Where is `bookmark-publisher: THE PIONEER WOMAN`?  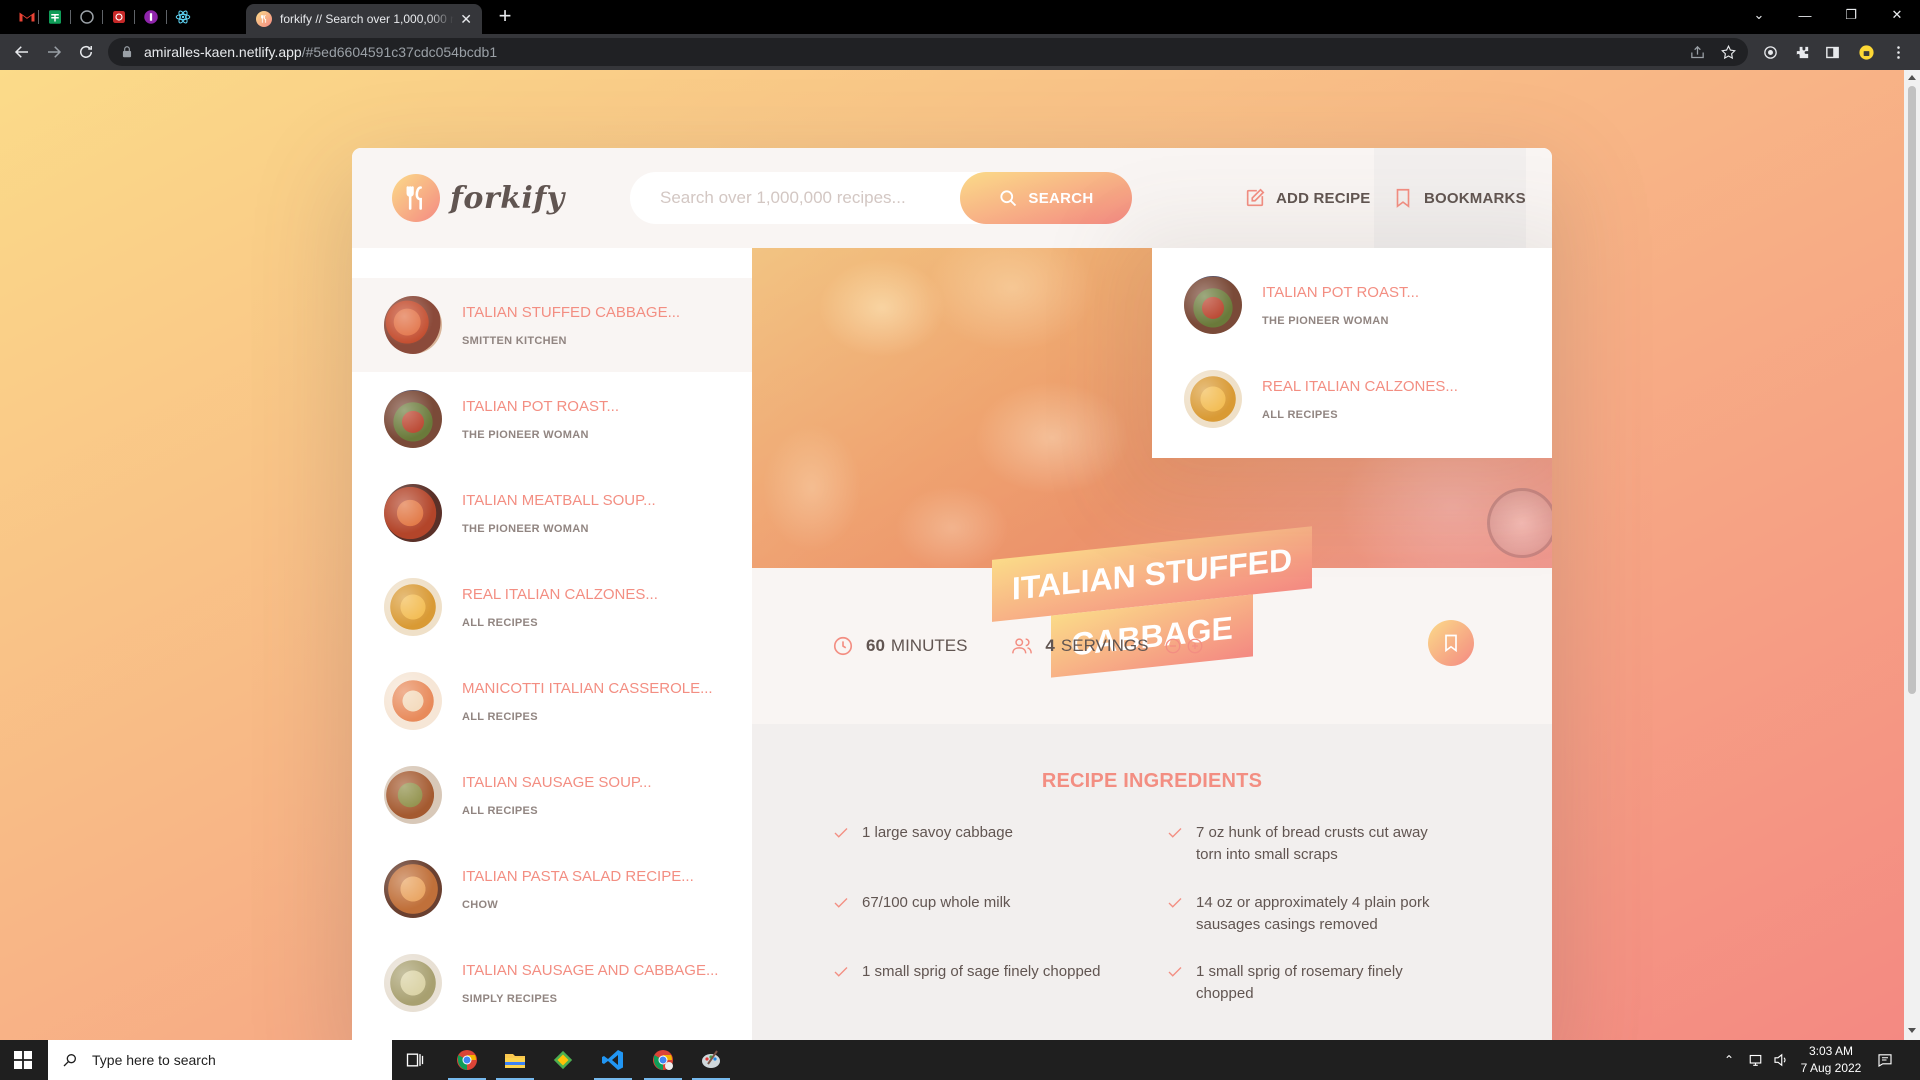
bookmark-publisher: THE PIONEER WOMAN is located at coordinates (1325, 320).